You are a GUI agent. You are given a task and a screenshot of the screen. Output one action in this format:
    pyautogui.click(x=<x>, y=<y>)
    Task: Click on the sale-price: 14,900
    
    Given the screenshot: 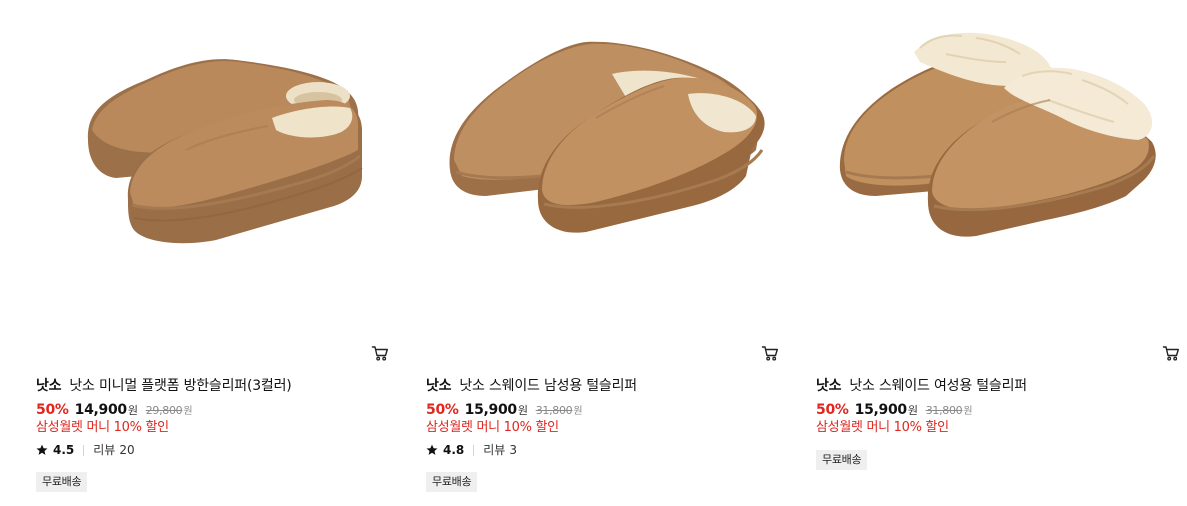 What is the action you would take?
    pyautogui.click(x=101, y=410)
    